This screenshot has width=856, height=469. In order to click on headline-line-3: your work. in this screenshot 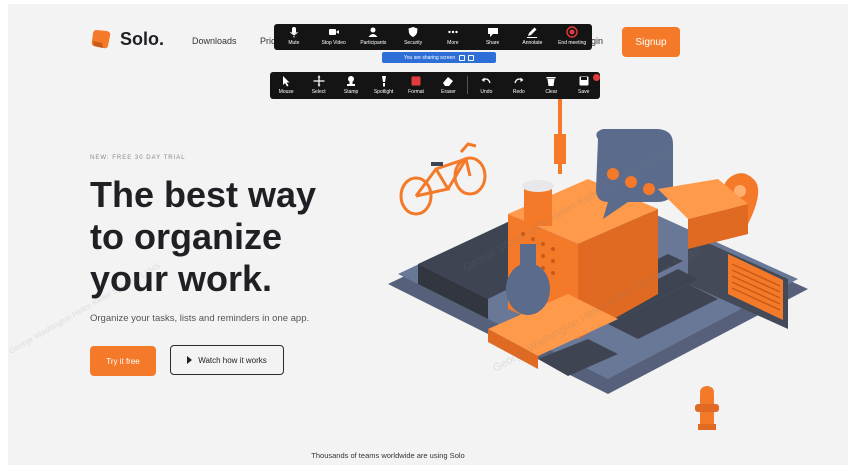, I will do `click(181, 278)`.